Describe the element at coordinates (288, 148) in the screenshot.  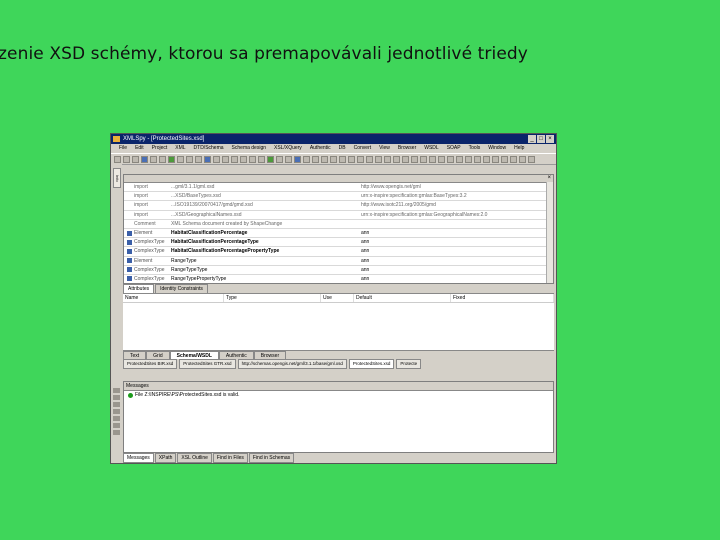
I see `menu-item: XSL/XQuery` at that location.